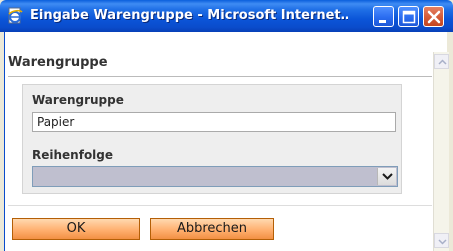 This screenshot has width=453, height=251. Describe the element at coordinates (73, 155) in the screenshot. I see `reihenfolge-label: Reihenfolge` at that location.